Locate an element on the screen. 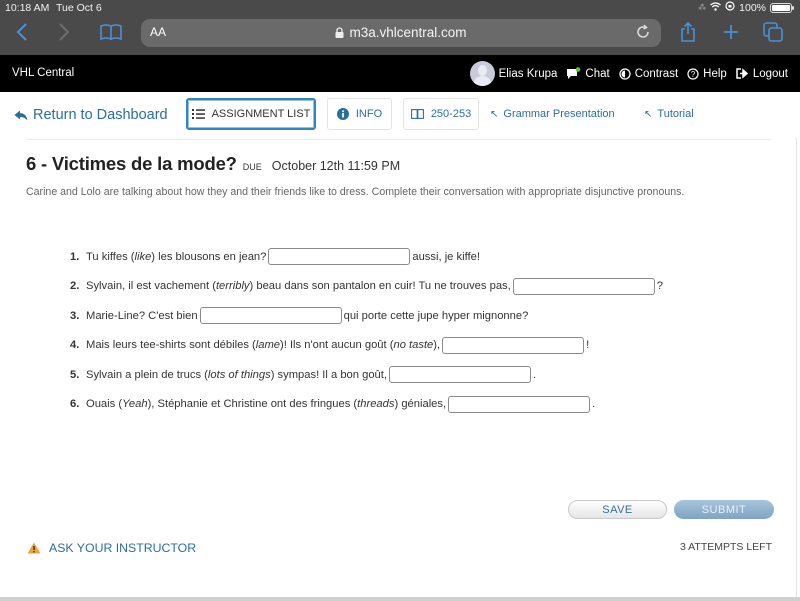 This screenshot has height=601, width=800. question-number: 5. is located at coordinates (75, 374).